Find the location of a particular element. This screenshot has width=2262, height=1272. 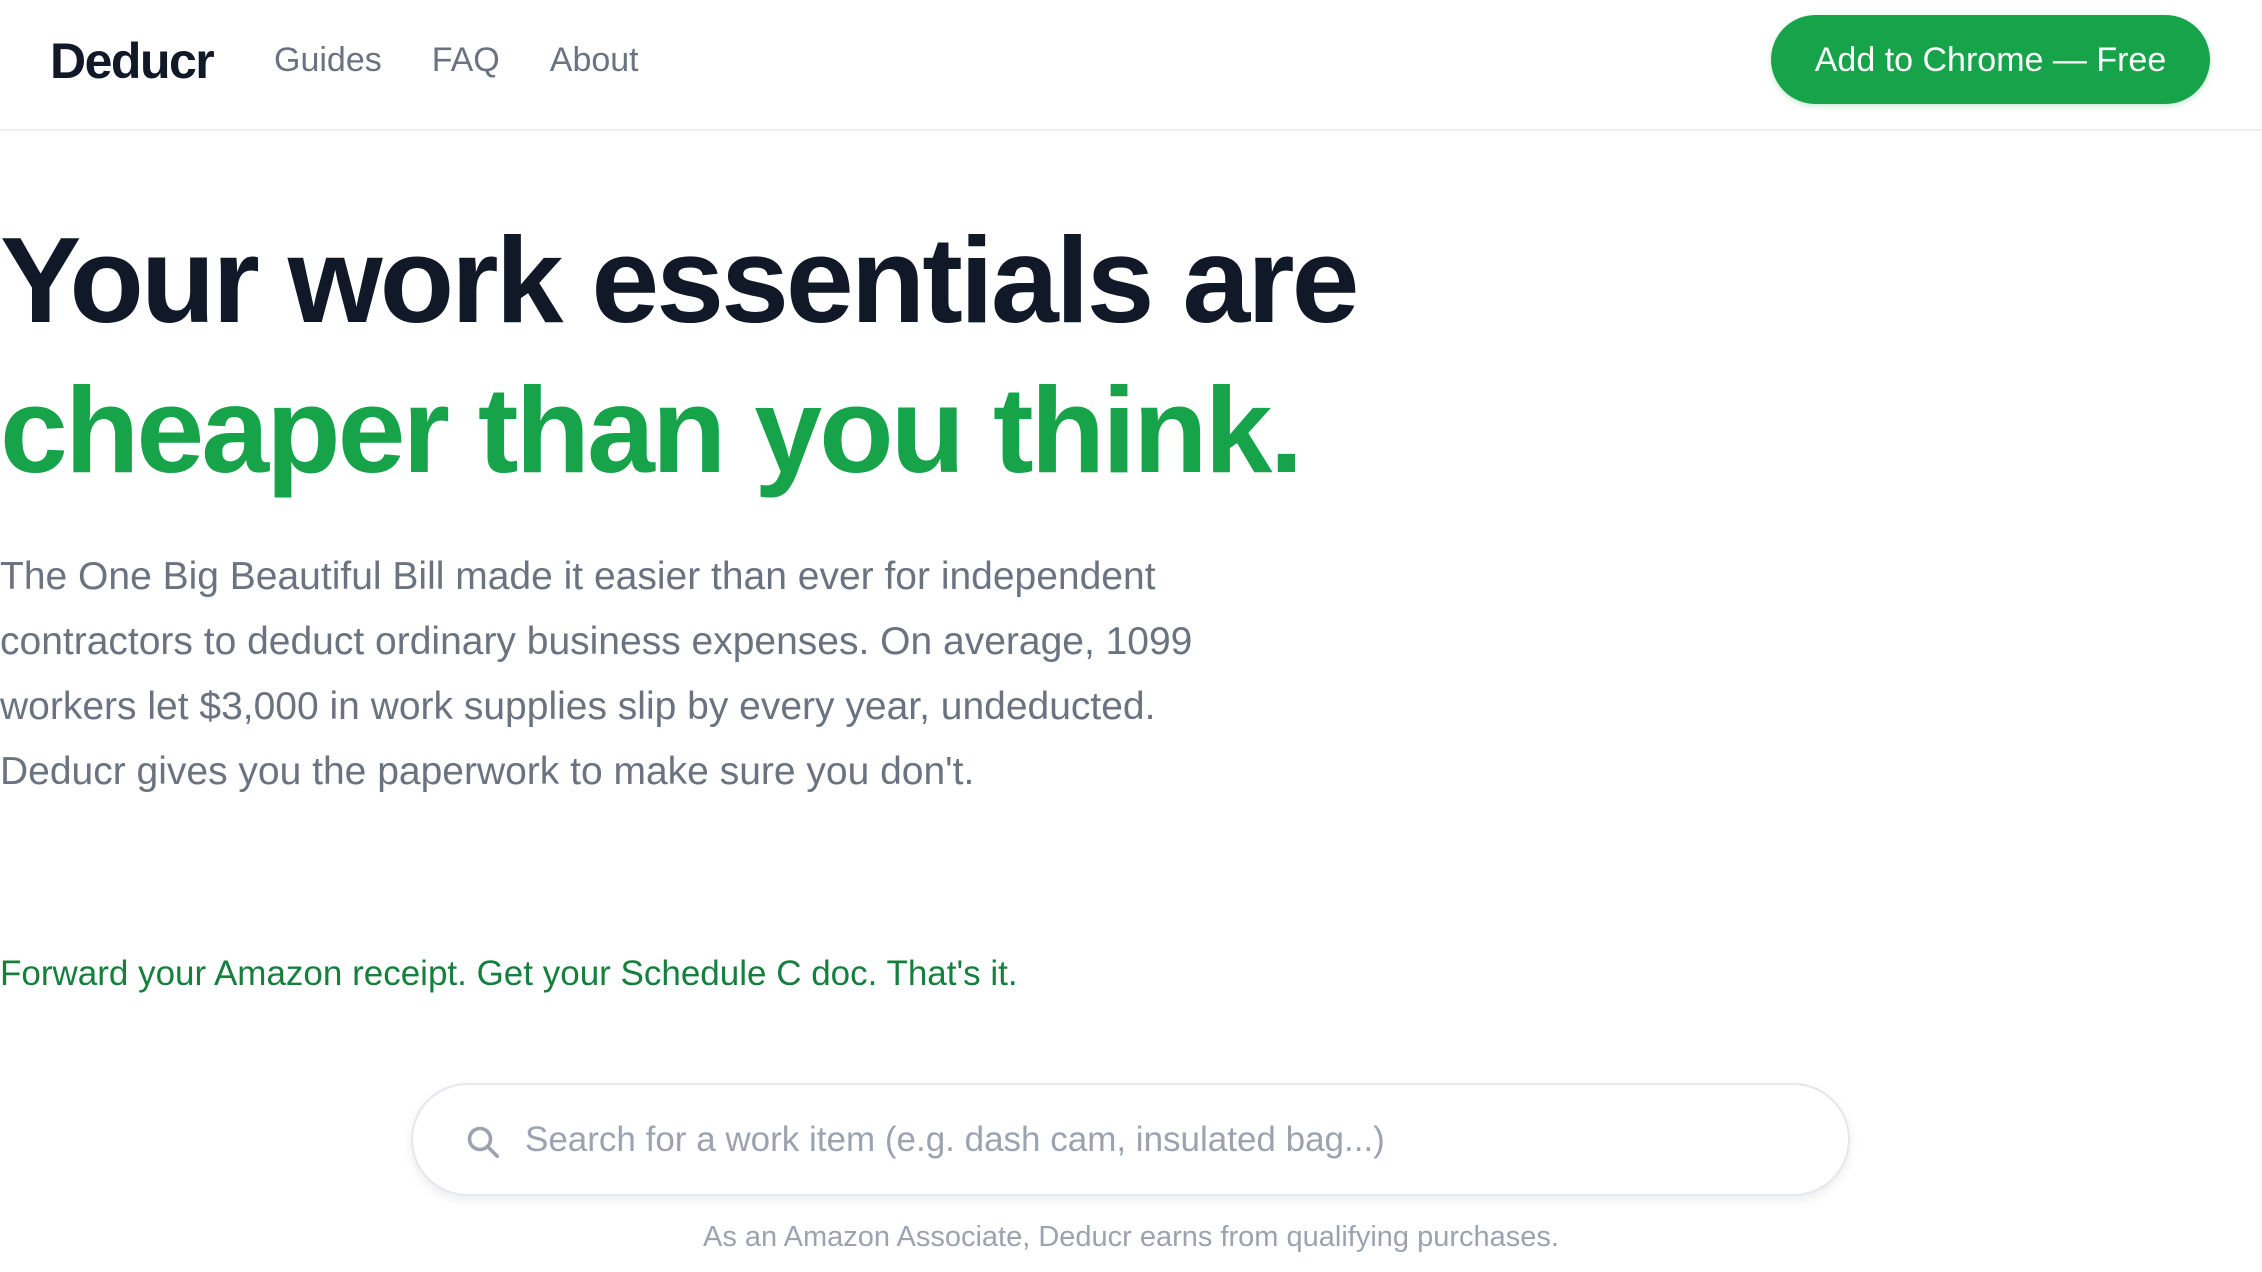

headline-line-1: Your work essentials are is located at coordinates (680, 280).